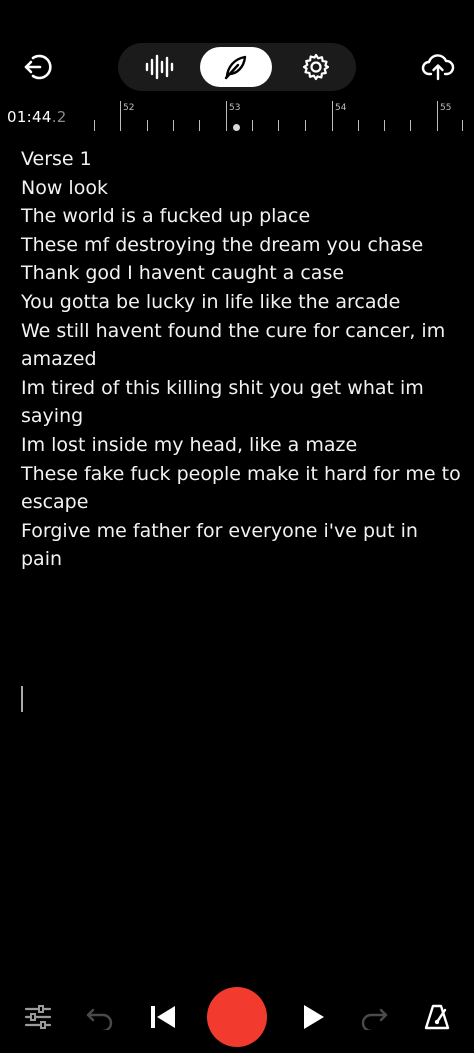 The height and width of the screenshot is (1053, 474). I want to click on lyric-line: Now look, so click(64, 187).